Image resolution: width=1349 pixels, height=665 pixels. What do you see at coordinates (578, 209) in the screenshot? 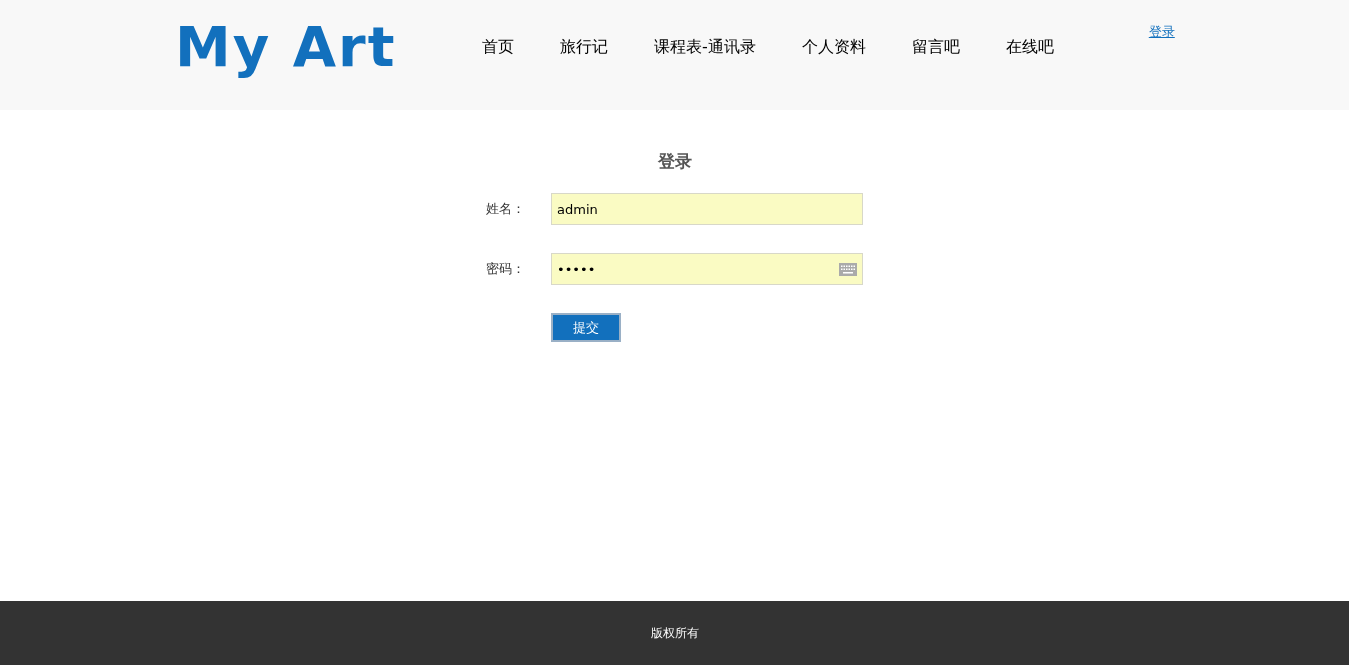
I see `field-value: admin` at bounding box center [578, 209].